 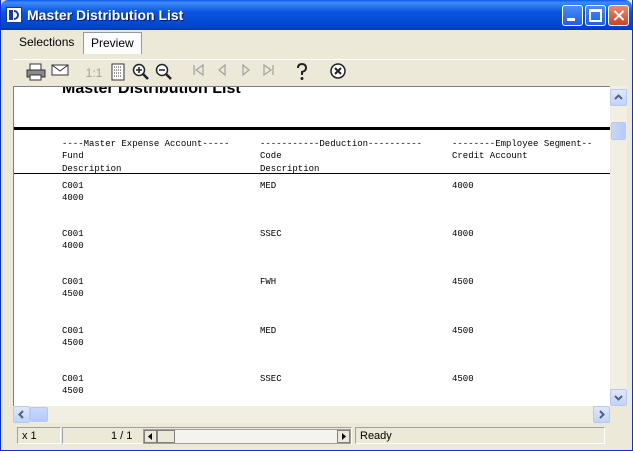 What do you see at coordinates (269, 73) in the screenshot?
I see `last-page-icon` at bounding box center [269, 73].